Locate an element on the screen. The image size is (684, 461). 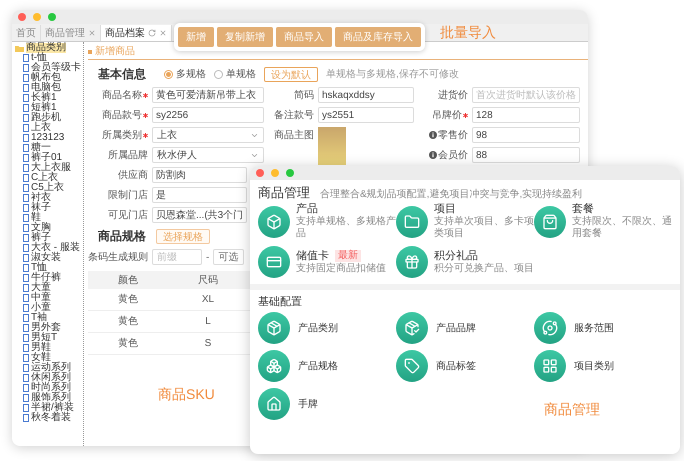
tree-item: 小童 is located at coordinates (49, 308).